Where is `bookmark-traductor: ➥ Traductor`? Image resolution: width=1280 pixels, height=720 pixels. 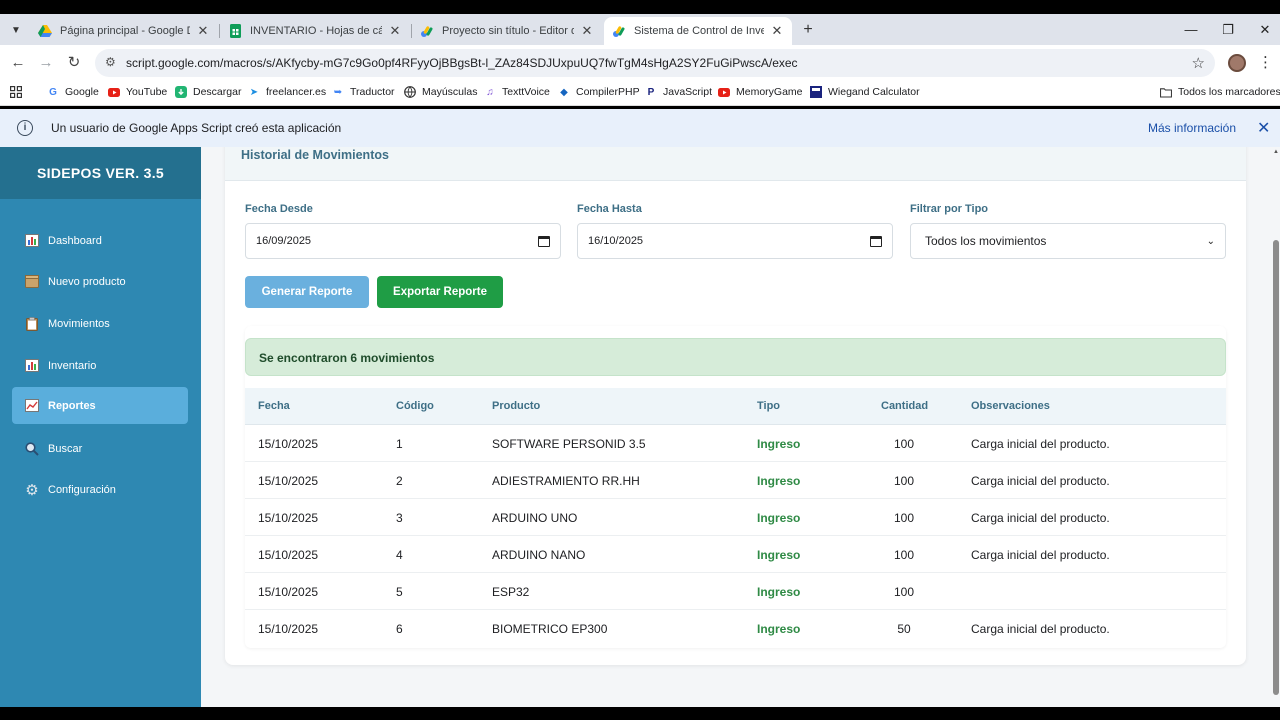
bookmark-traductor: ➥ Traductor is located at coordinates (363, 92).